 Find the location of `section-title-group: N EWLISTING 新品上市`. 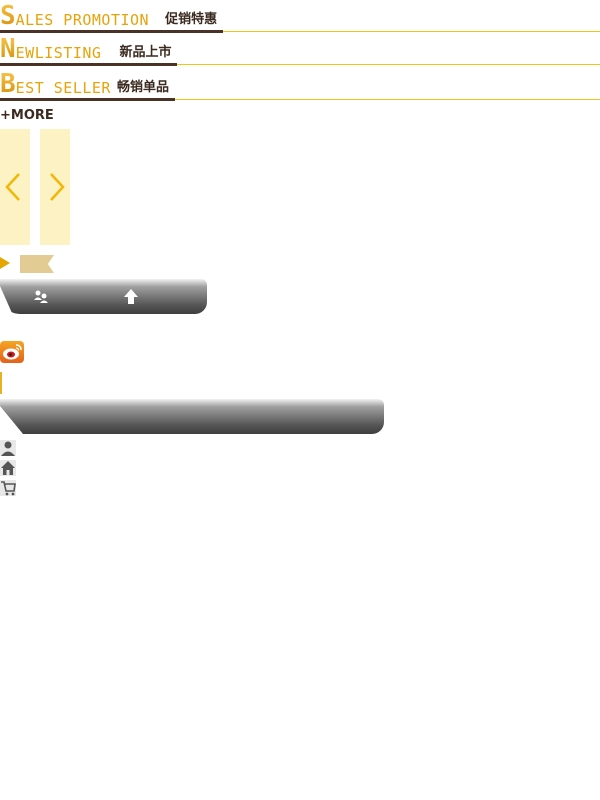

section-title-group: N EWLISTING 新品上市 is located at coordinates (89, 49).